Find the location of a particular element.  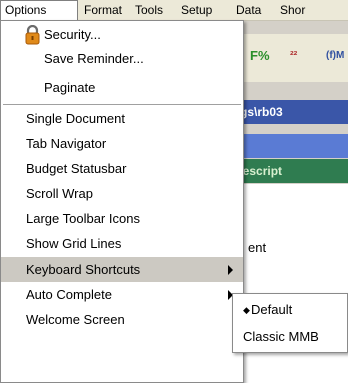

menu-item-budget-statusbar: Budget Statusbar is located at coordinates (122, 168).